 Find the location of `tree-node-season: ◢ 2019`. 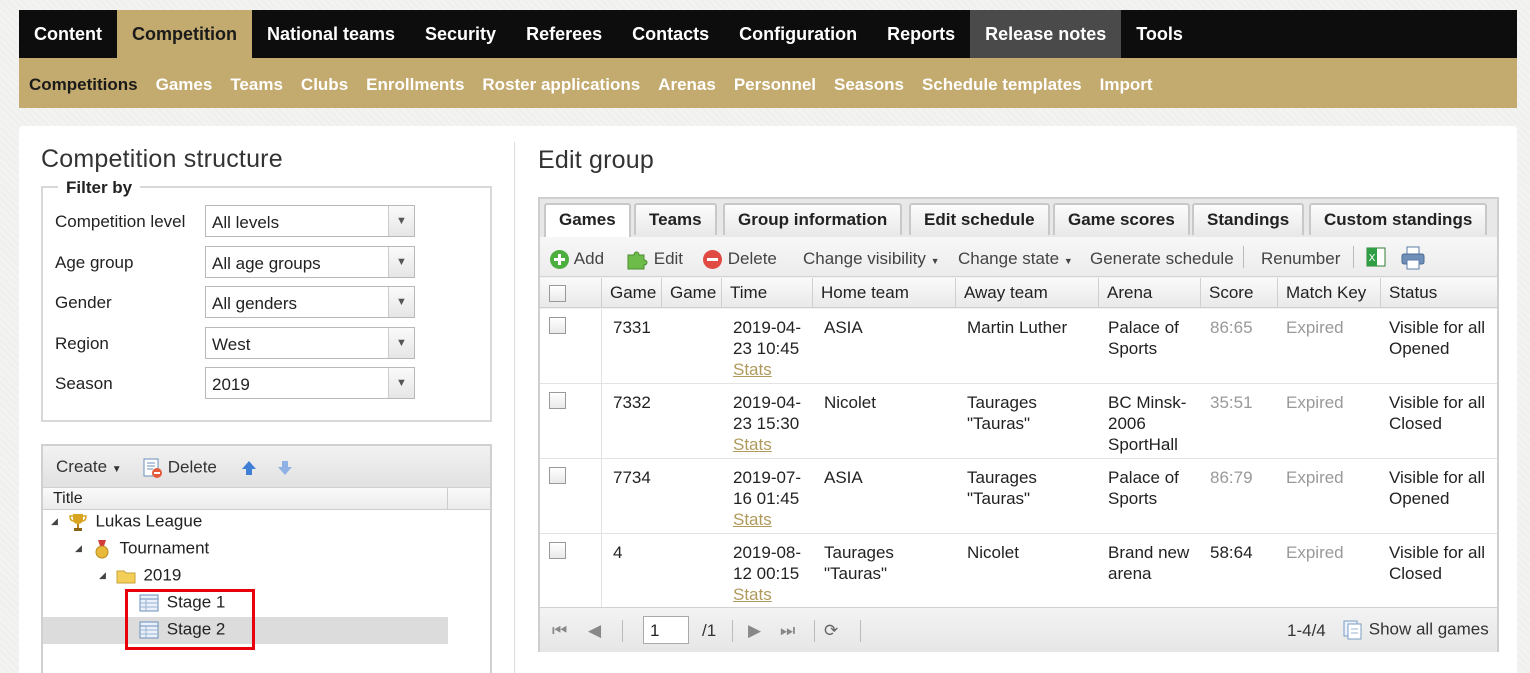

tree-node-season: ◢ 2019 is located at coordinates (140, 578).